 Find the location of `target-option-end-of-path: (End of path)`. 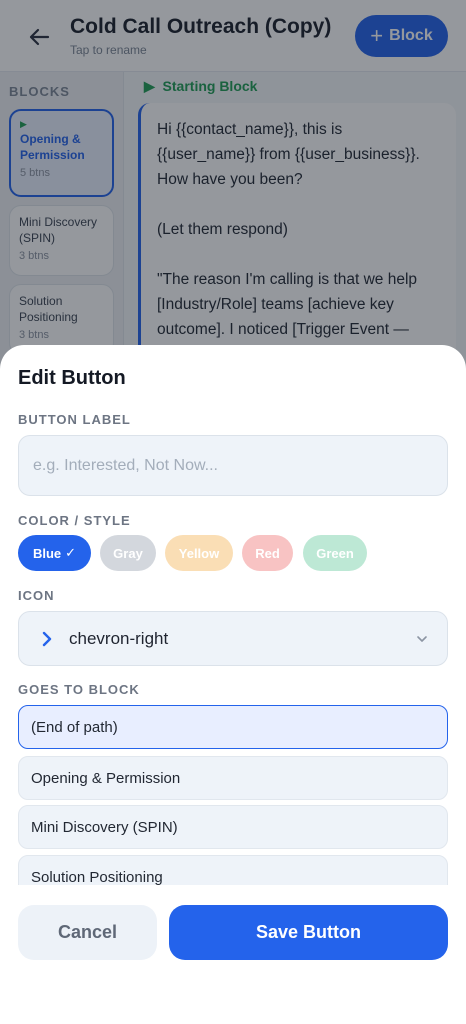

target-option-end-of-path: (End of path) is located at coordinates (233, 727).